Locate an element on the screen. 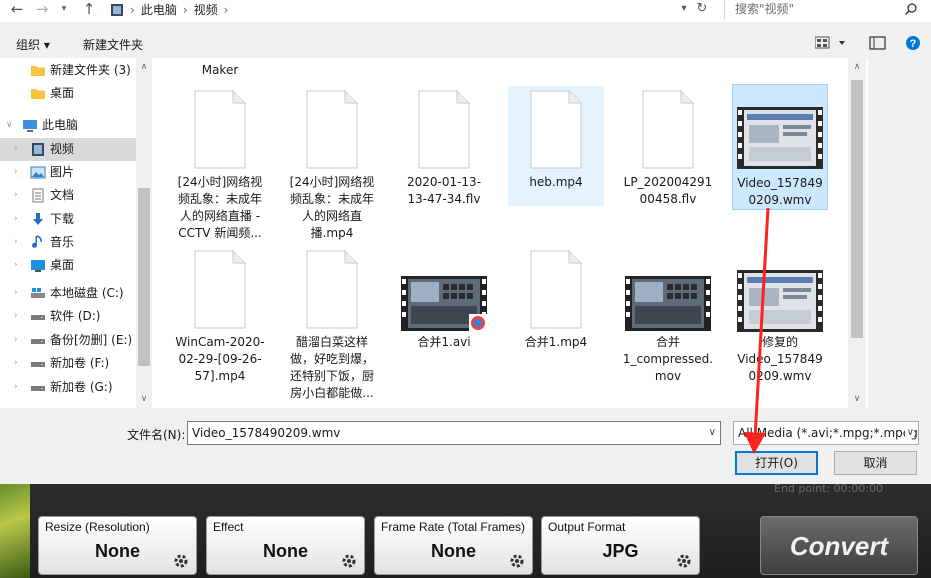  nav-item-drive-c: › 本地磁盘 (C:) is located at coordinates (68, 293).